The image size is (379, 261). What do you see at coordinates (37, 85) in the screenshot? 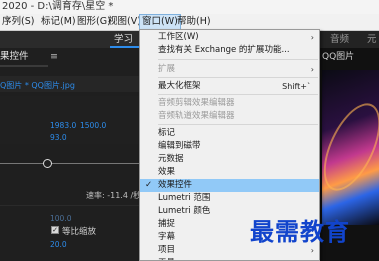
I see `clip-name: Q图片 * QQ图片.jpg` at bounding box center [37, 85].